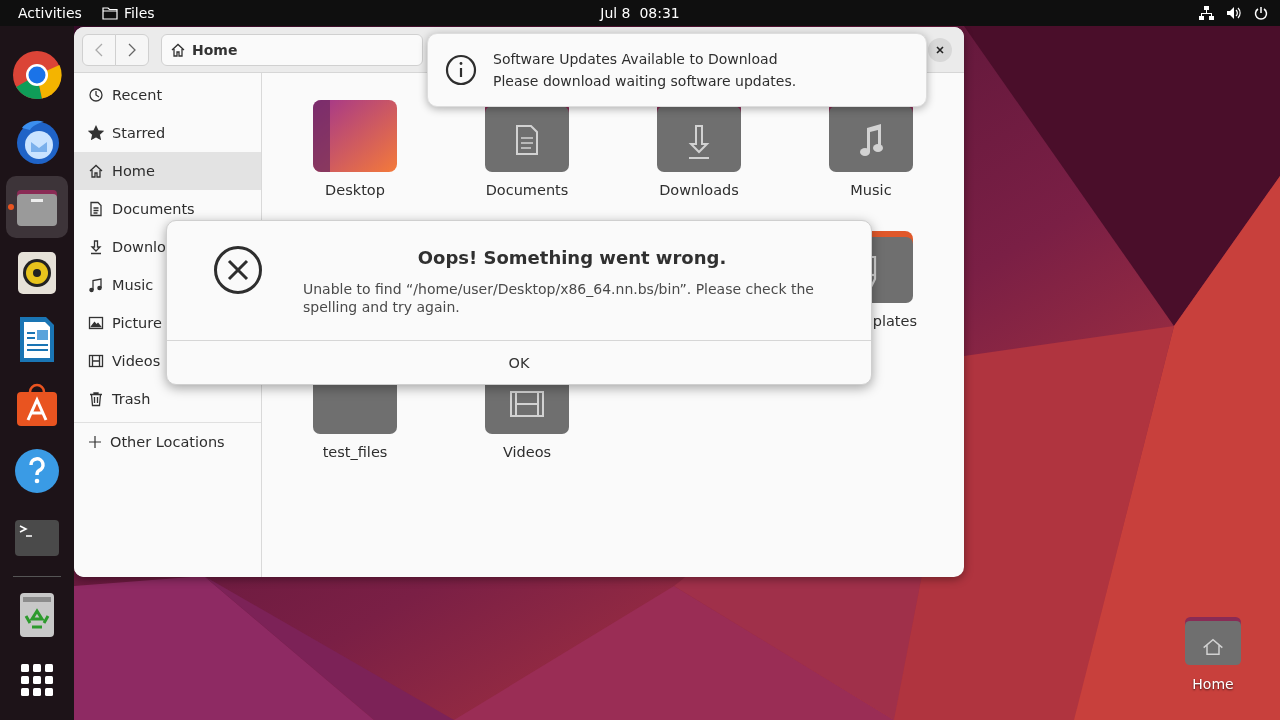 Image resolution: width=1280 pixels, height=720 pixels. What do you see at coordinates (461, 70) in the screenshot?
I see `info-icon` at bounding box center [461, 70].